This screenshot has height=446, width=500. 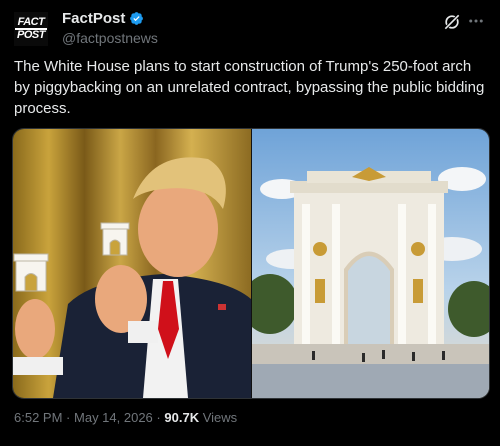 I want to click on avatar-text-top: FACT, so click(x=31, y=22).